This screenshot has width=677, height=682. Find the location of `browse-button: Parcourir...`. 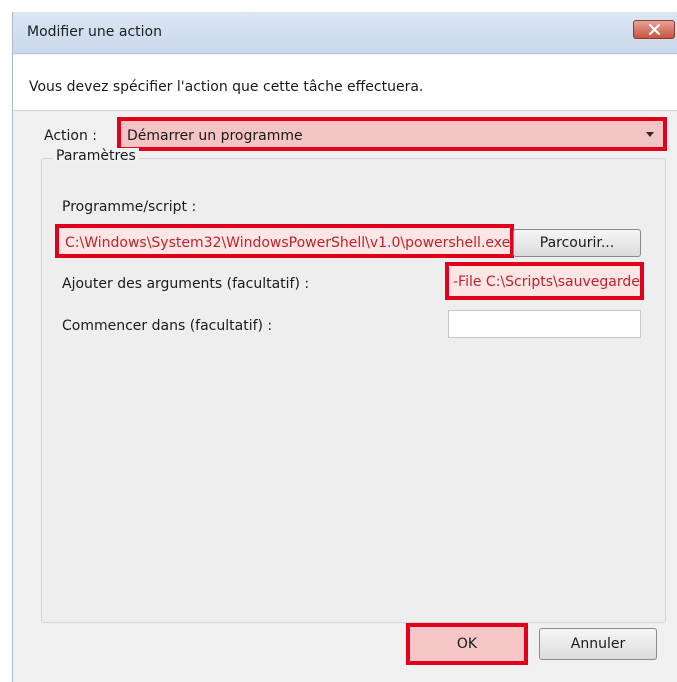

browse-button: Parcourir... is located at coordinates (577, 243).